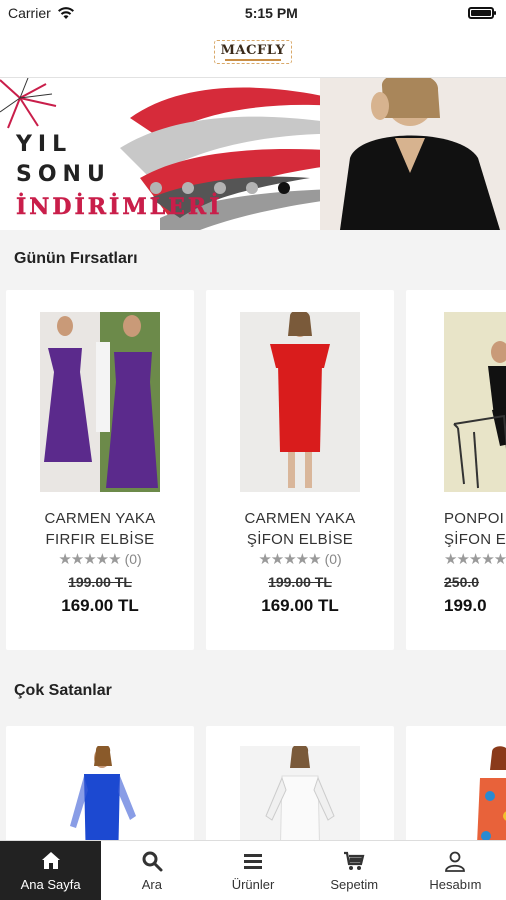 The width and height of the screenshot is (506, 900). Describe the element at coordinates (475, 529) in the screenshot. I see `product-name: PONPOI ŞİFON E` at that location.